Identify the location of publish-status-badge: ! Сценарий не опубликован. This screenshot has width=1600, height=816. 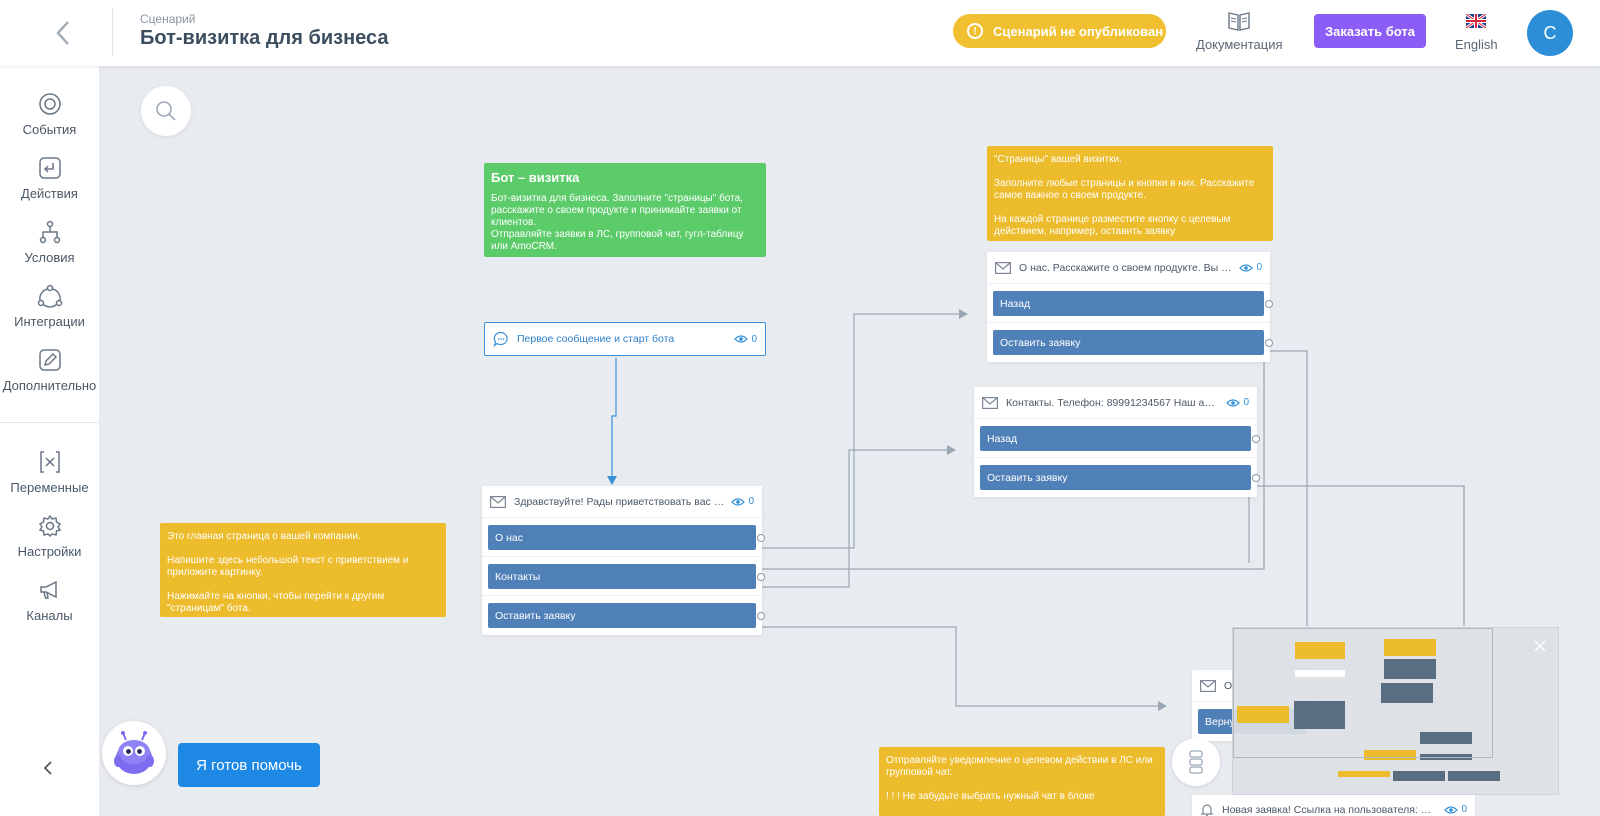
(1059, 31).